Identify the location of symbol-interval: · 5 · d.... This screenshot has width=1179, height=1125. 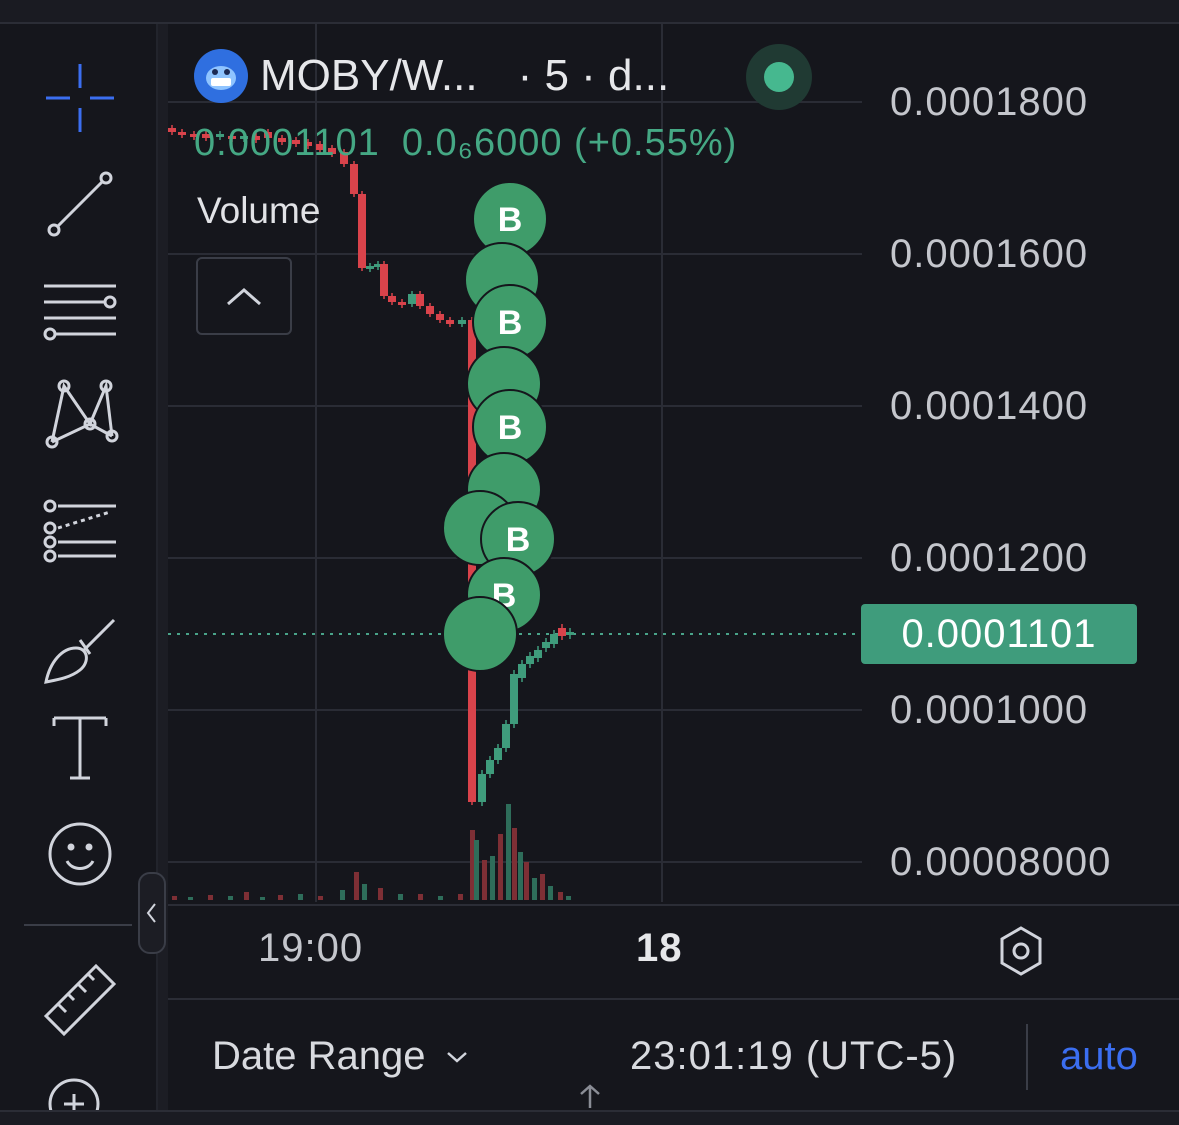
(594, 76).